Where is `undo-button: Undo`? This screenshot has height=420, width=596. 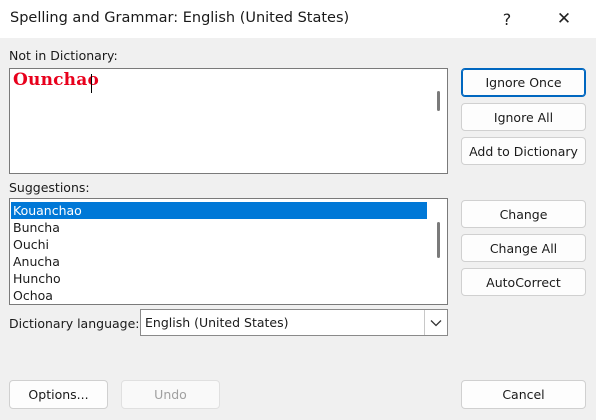 undo-button: Undo is located at coordinates (170, 394).